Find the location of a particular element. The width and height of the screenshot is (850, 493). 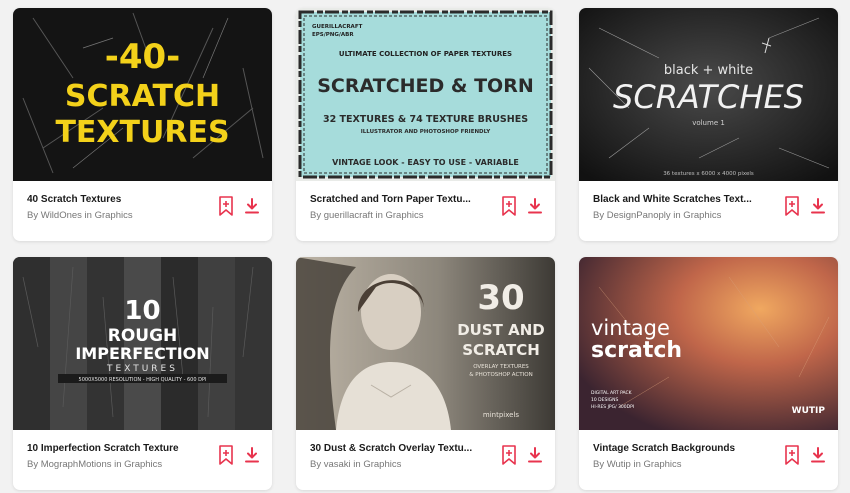

thumb-text-2: DUST AND is located at coordinates (501, 330).